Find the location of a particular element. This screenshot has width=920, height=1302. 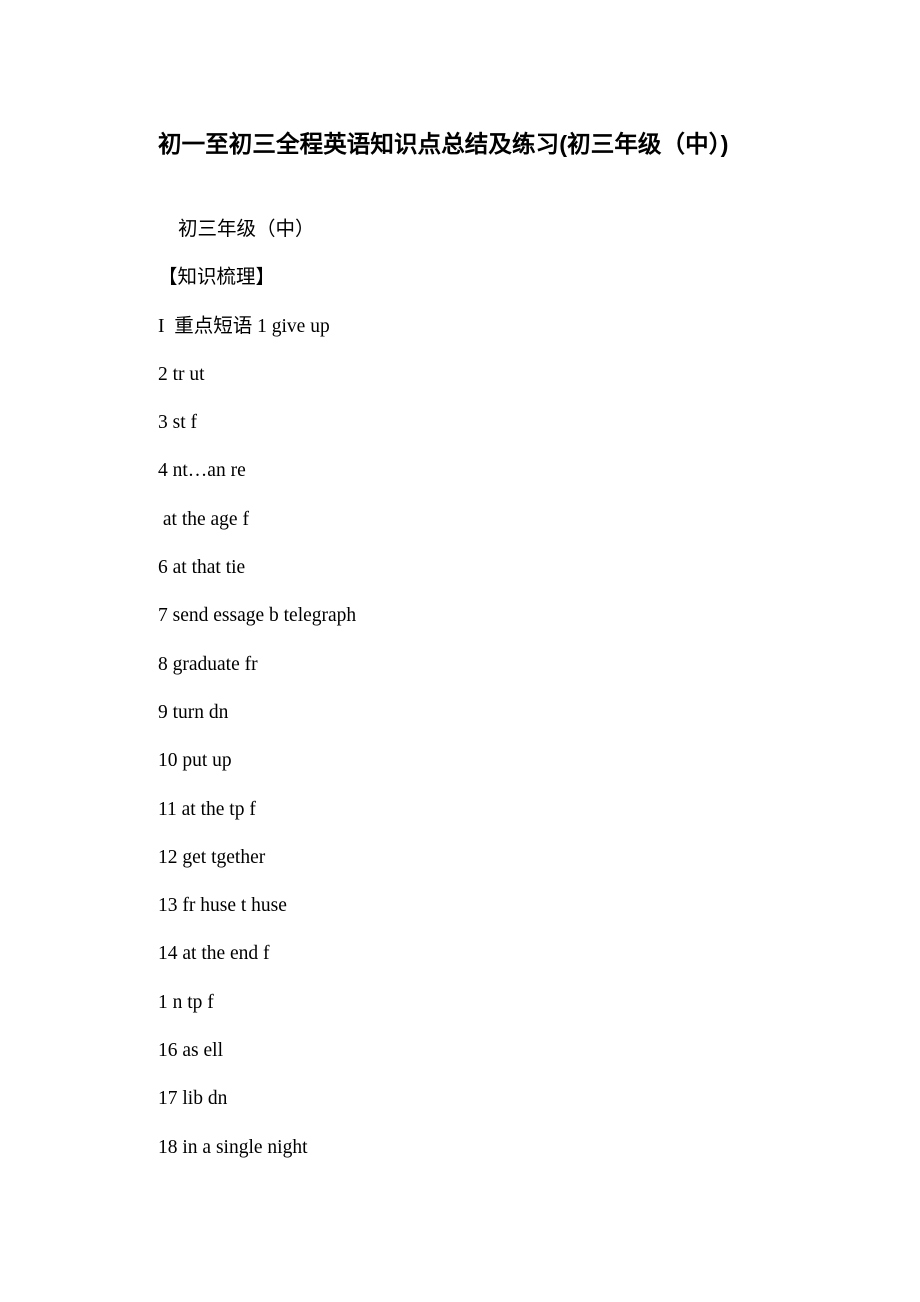

section-heading-knowledge-review: 【知识梳理】 is located at coordinates (217, 278).